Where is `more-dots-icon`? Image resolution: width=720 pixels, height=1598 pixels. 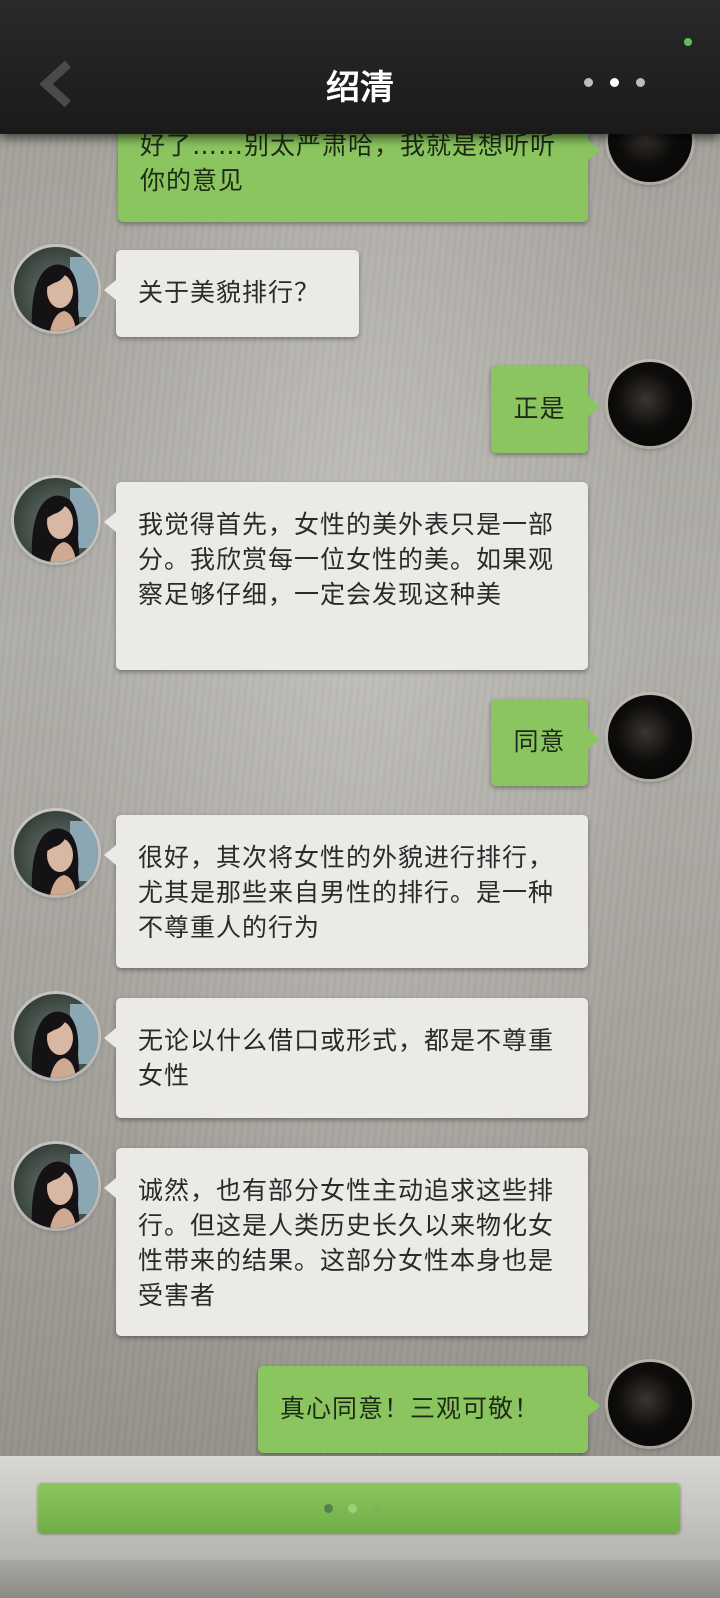
more-dots-icon is located at coordinates (588, 82).